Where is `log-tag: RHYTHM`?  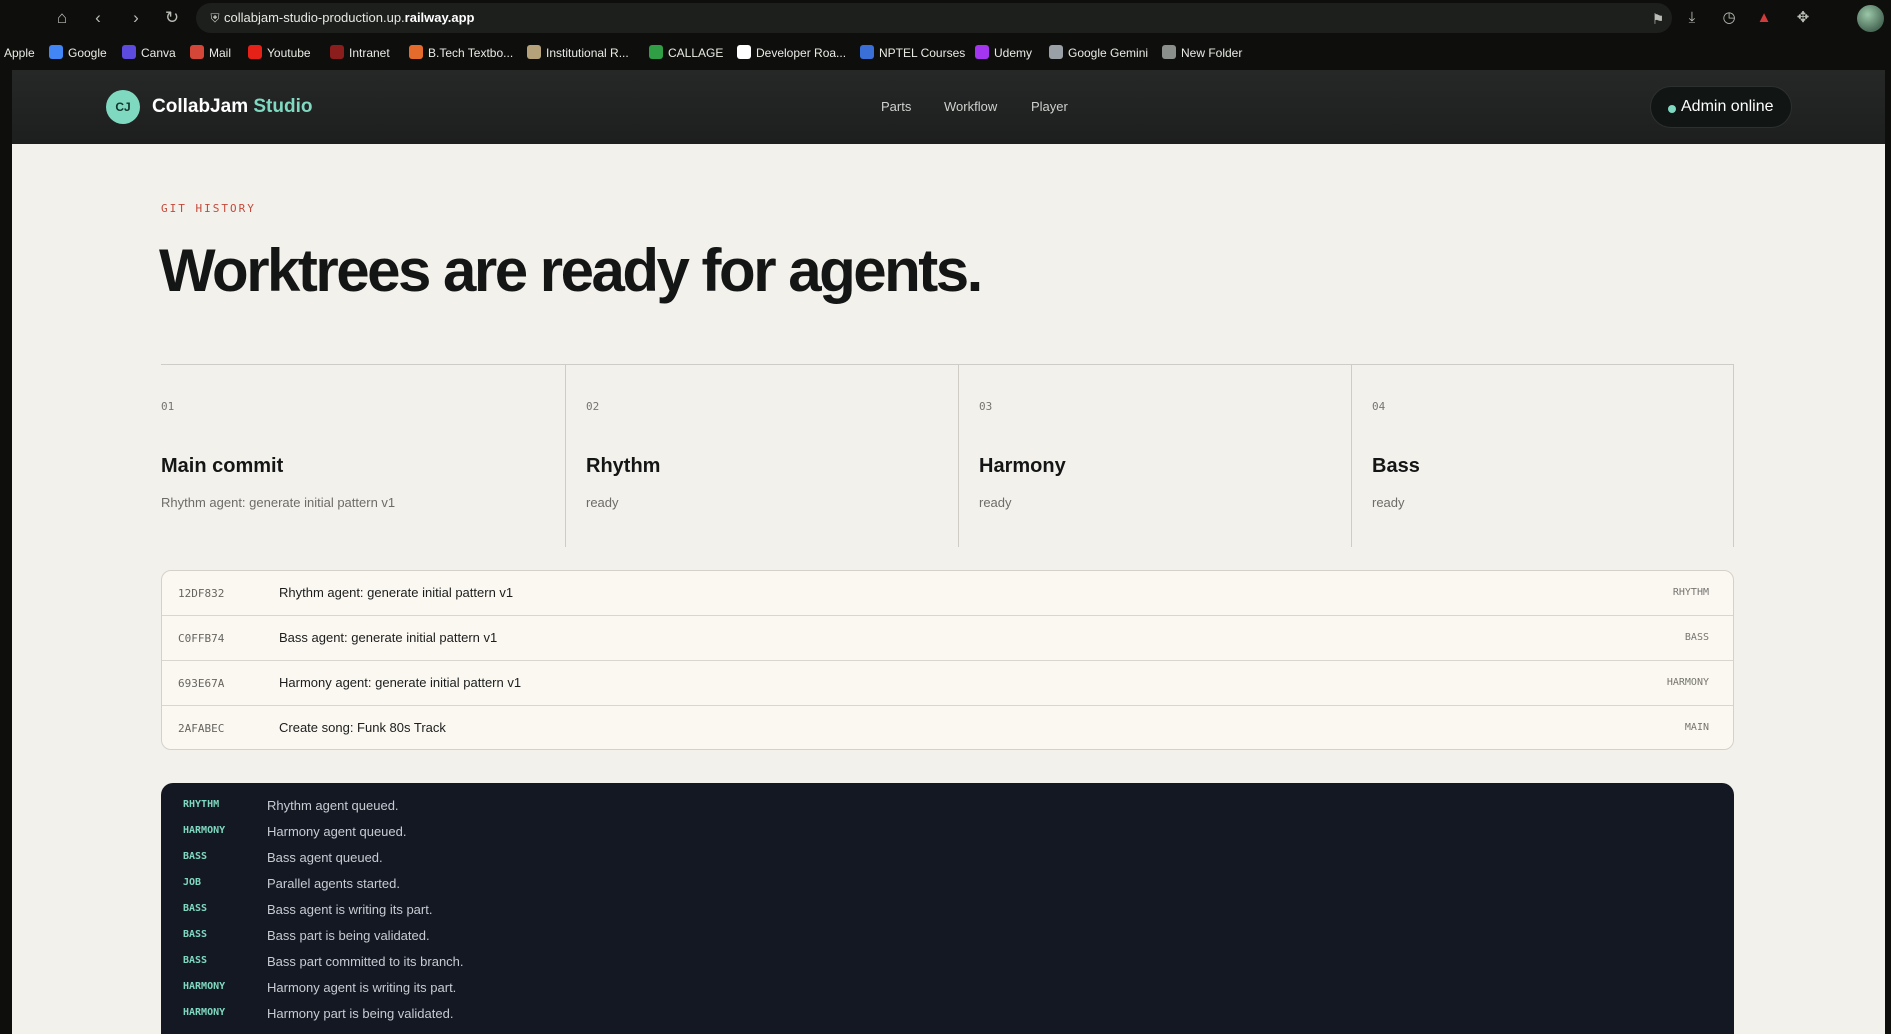 log-tag: RHYTHM is located at coordinates (201, 804).